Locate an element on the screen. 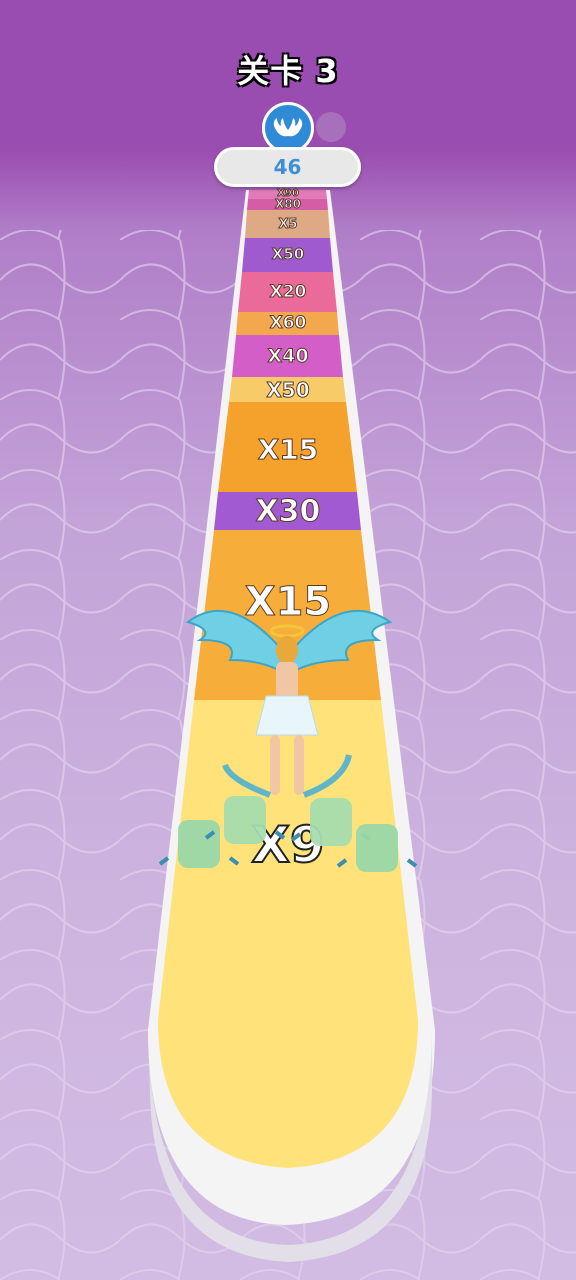 The height and width of the screenshot is (1280, 576). multiplier-label: X30 is located at coordinates (288, 511).